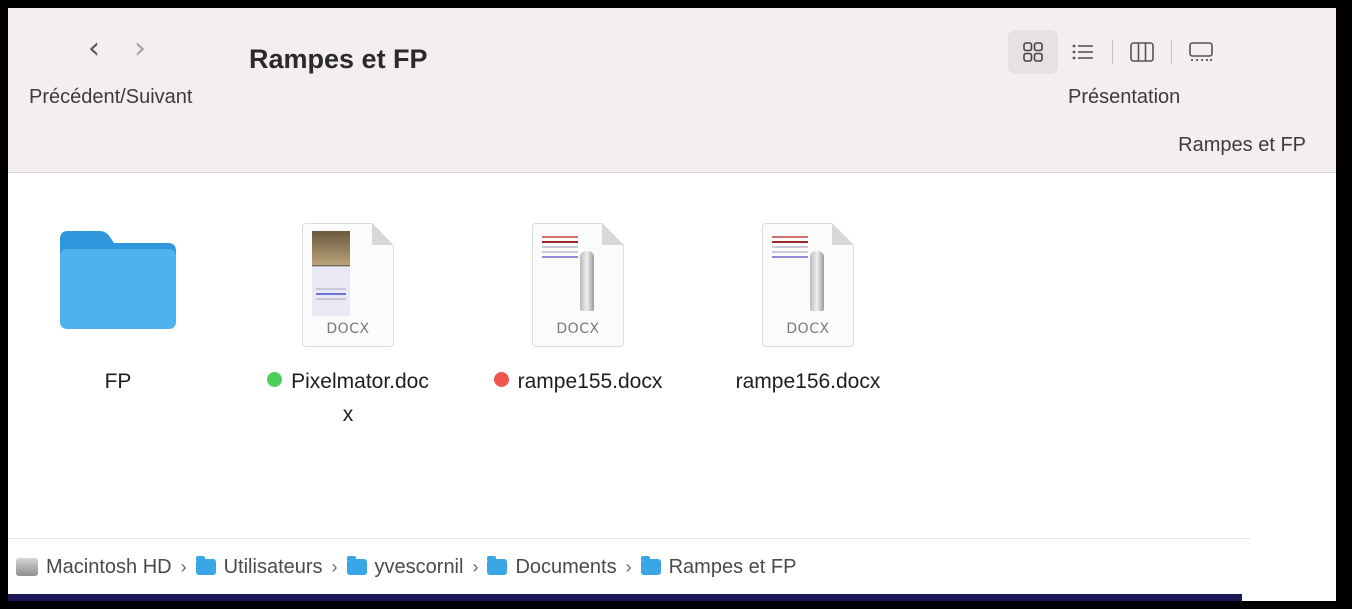 This screenshot has width=1352, height=609. What do you see at coordinates (1124, 97) in the screenshot?
I see `view-mode-label: Présentation` at bounding box center [1124, 97].